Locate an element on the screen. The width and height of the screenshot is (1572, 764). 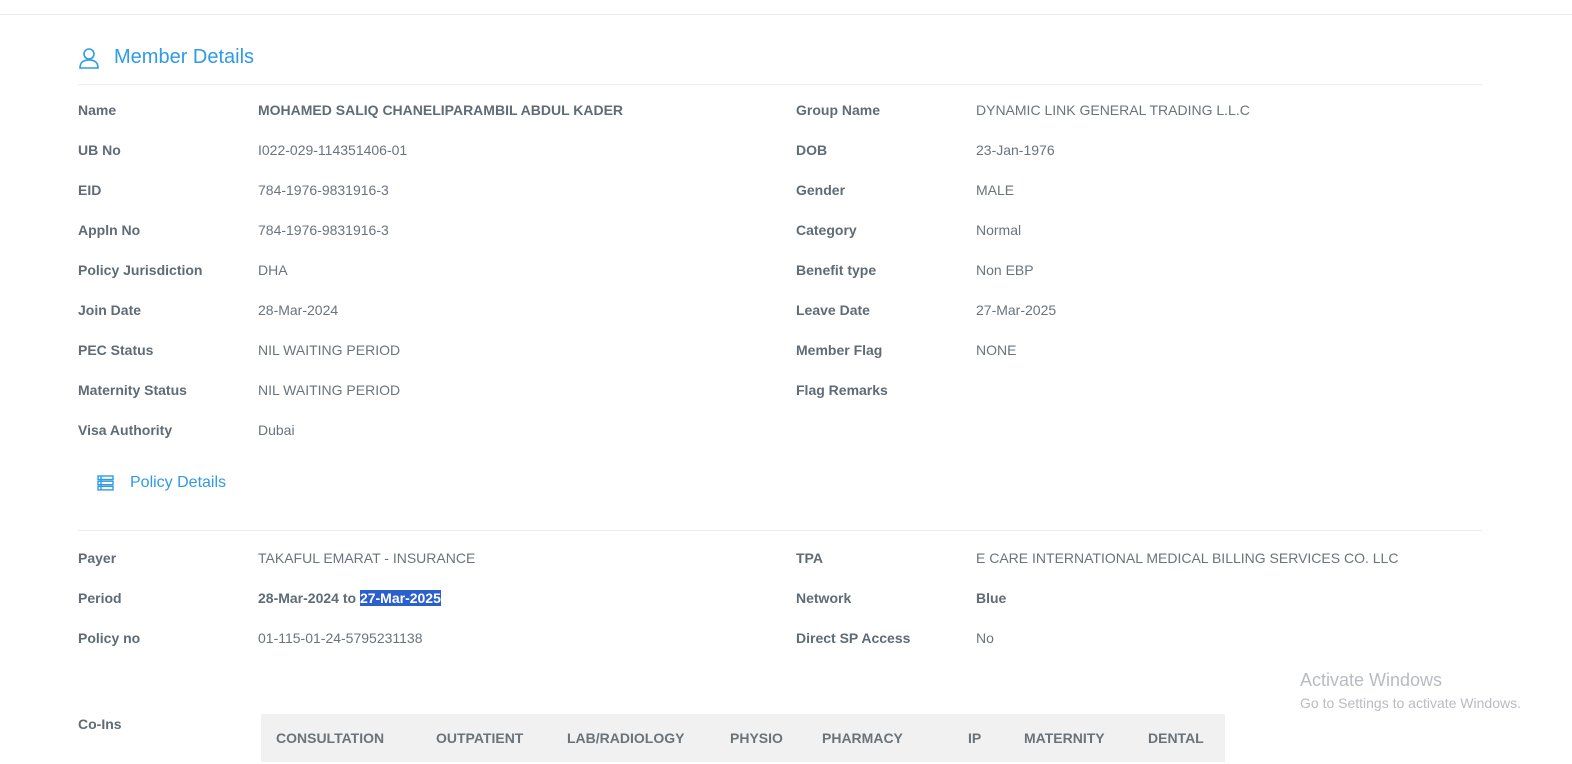
col-ip: IP is located at coordinates (975, 738).